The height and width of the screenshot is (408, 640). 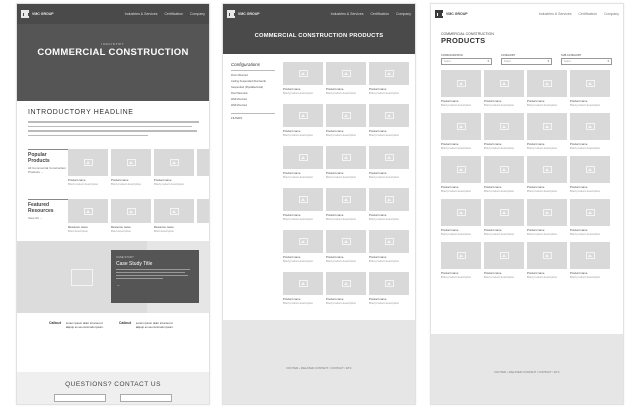 I want to click on filters-toggle: FILTERS, so click(x=253, y=116).